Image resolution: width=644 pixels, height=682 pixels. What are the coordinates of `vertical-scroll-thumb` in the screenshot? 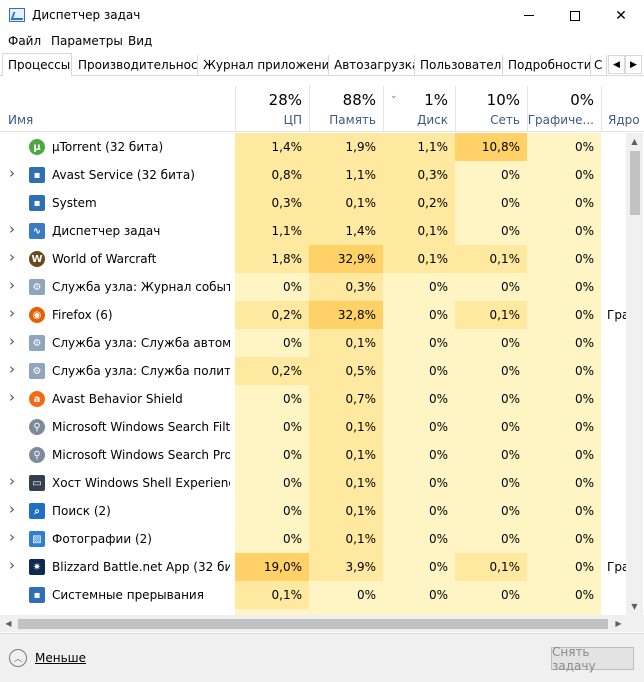 It's located at (635, 183).